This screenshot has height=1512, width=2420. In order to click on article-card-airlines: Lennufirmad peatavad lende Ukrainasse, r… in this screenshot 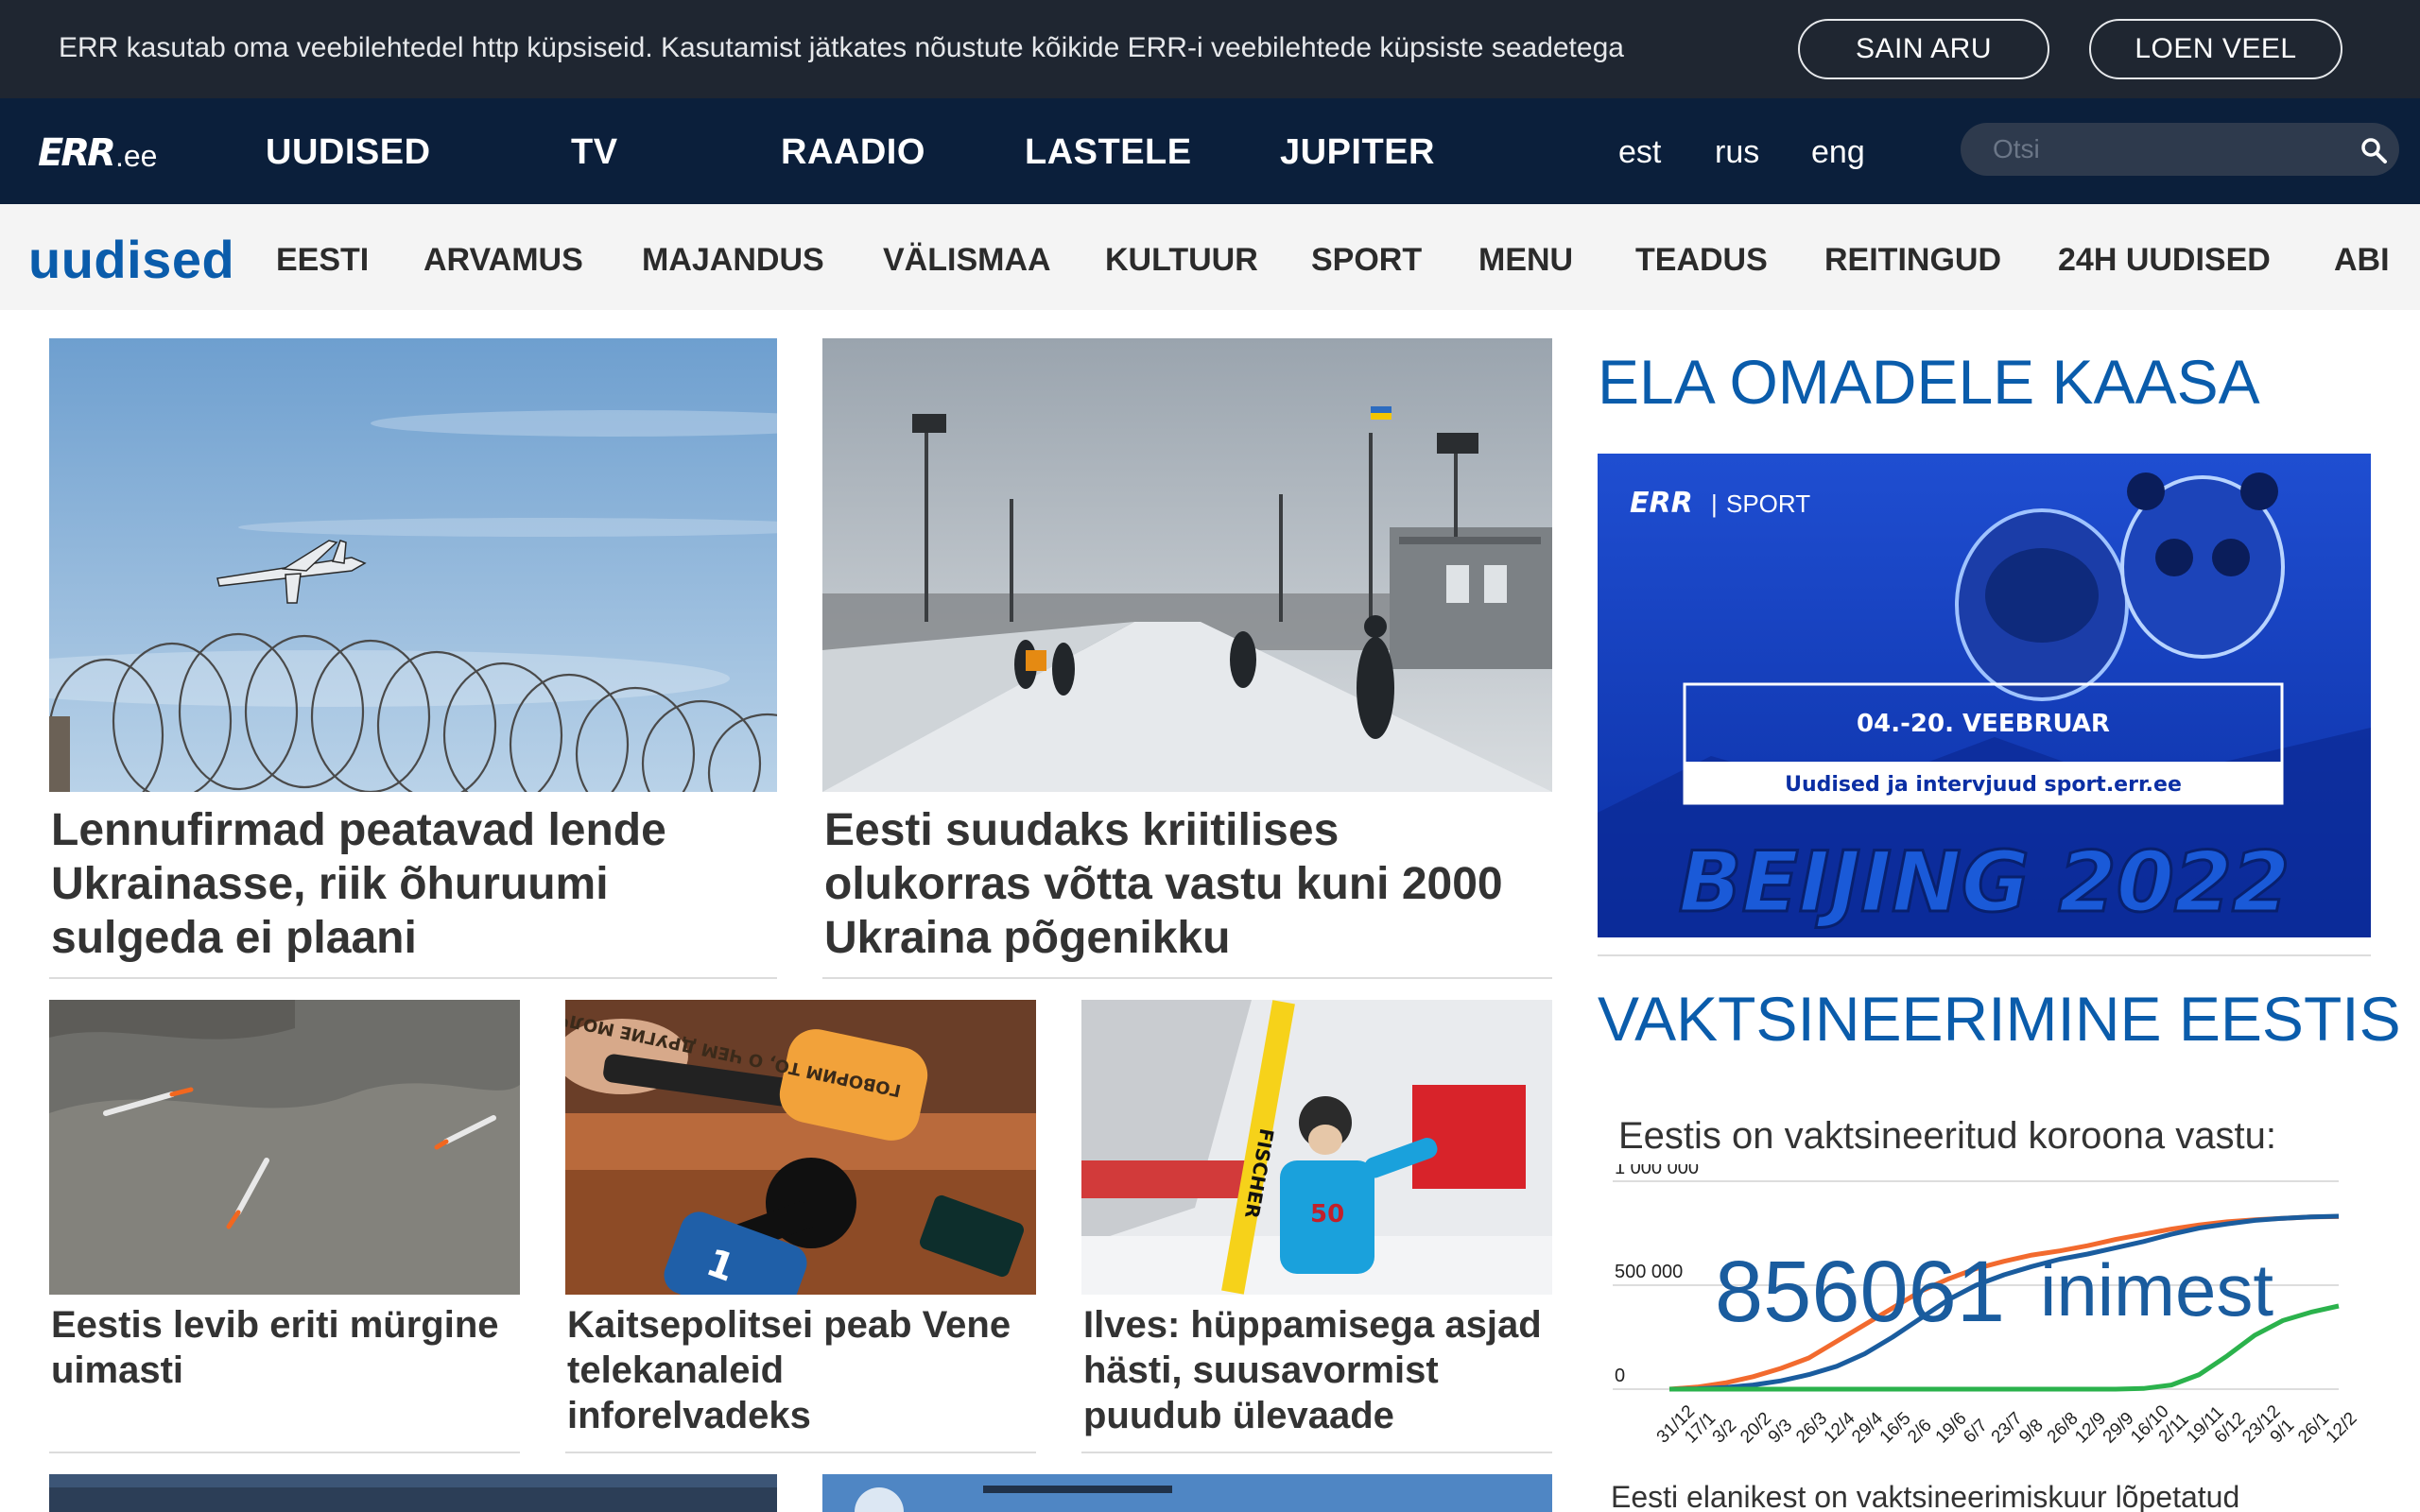, I will do `click(413, 659)`.